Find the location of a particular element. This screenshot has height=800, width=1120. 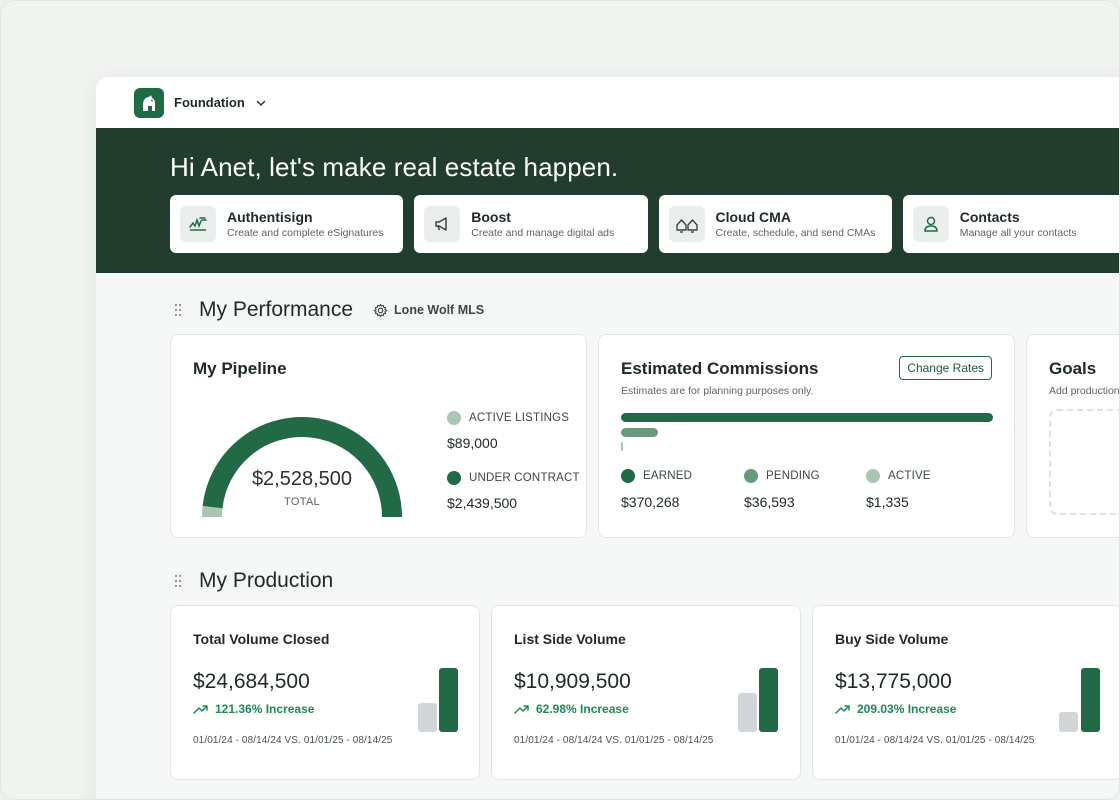

app-card-subtitle: Create and complete eSignatures is located at coordinates (305, 232).